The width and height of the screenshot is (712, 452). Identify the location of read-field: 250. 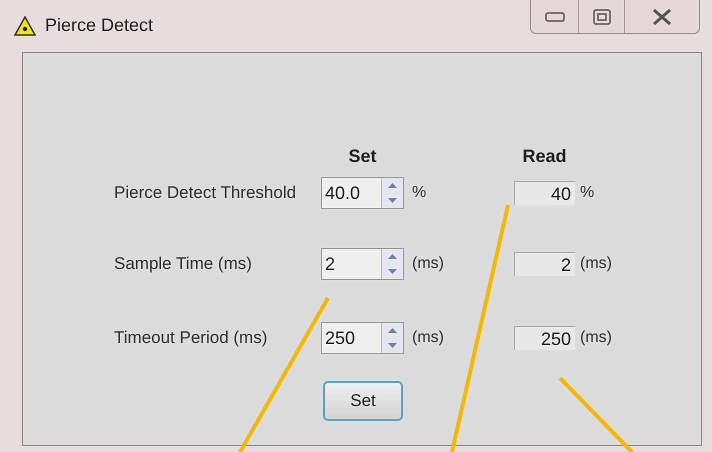
(544, 338).